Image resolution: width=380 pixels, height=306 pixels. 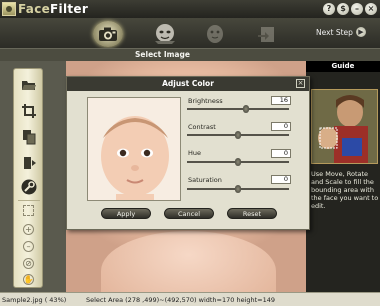 What do you see at coordinates (281, 179) in the screenshot?
I see `saturation-value: 0` at bounding box center [281, 179].